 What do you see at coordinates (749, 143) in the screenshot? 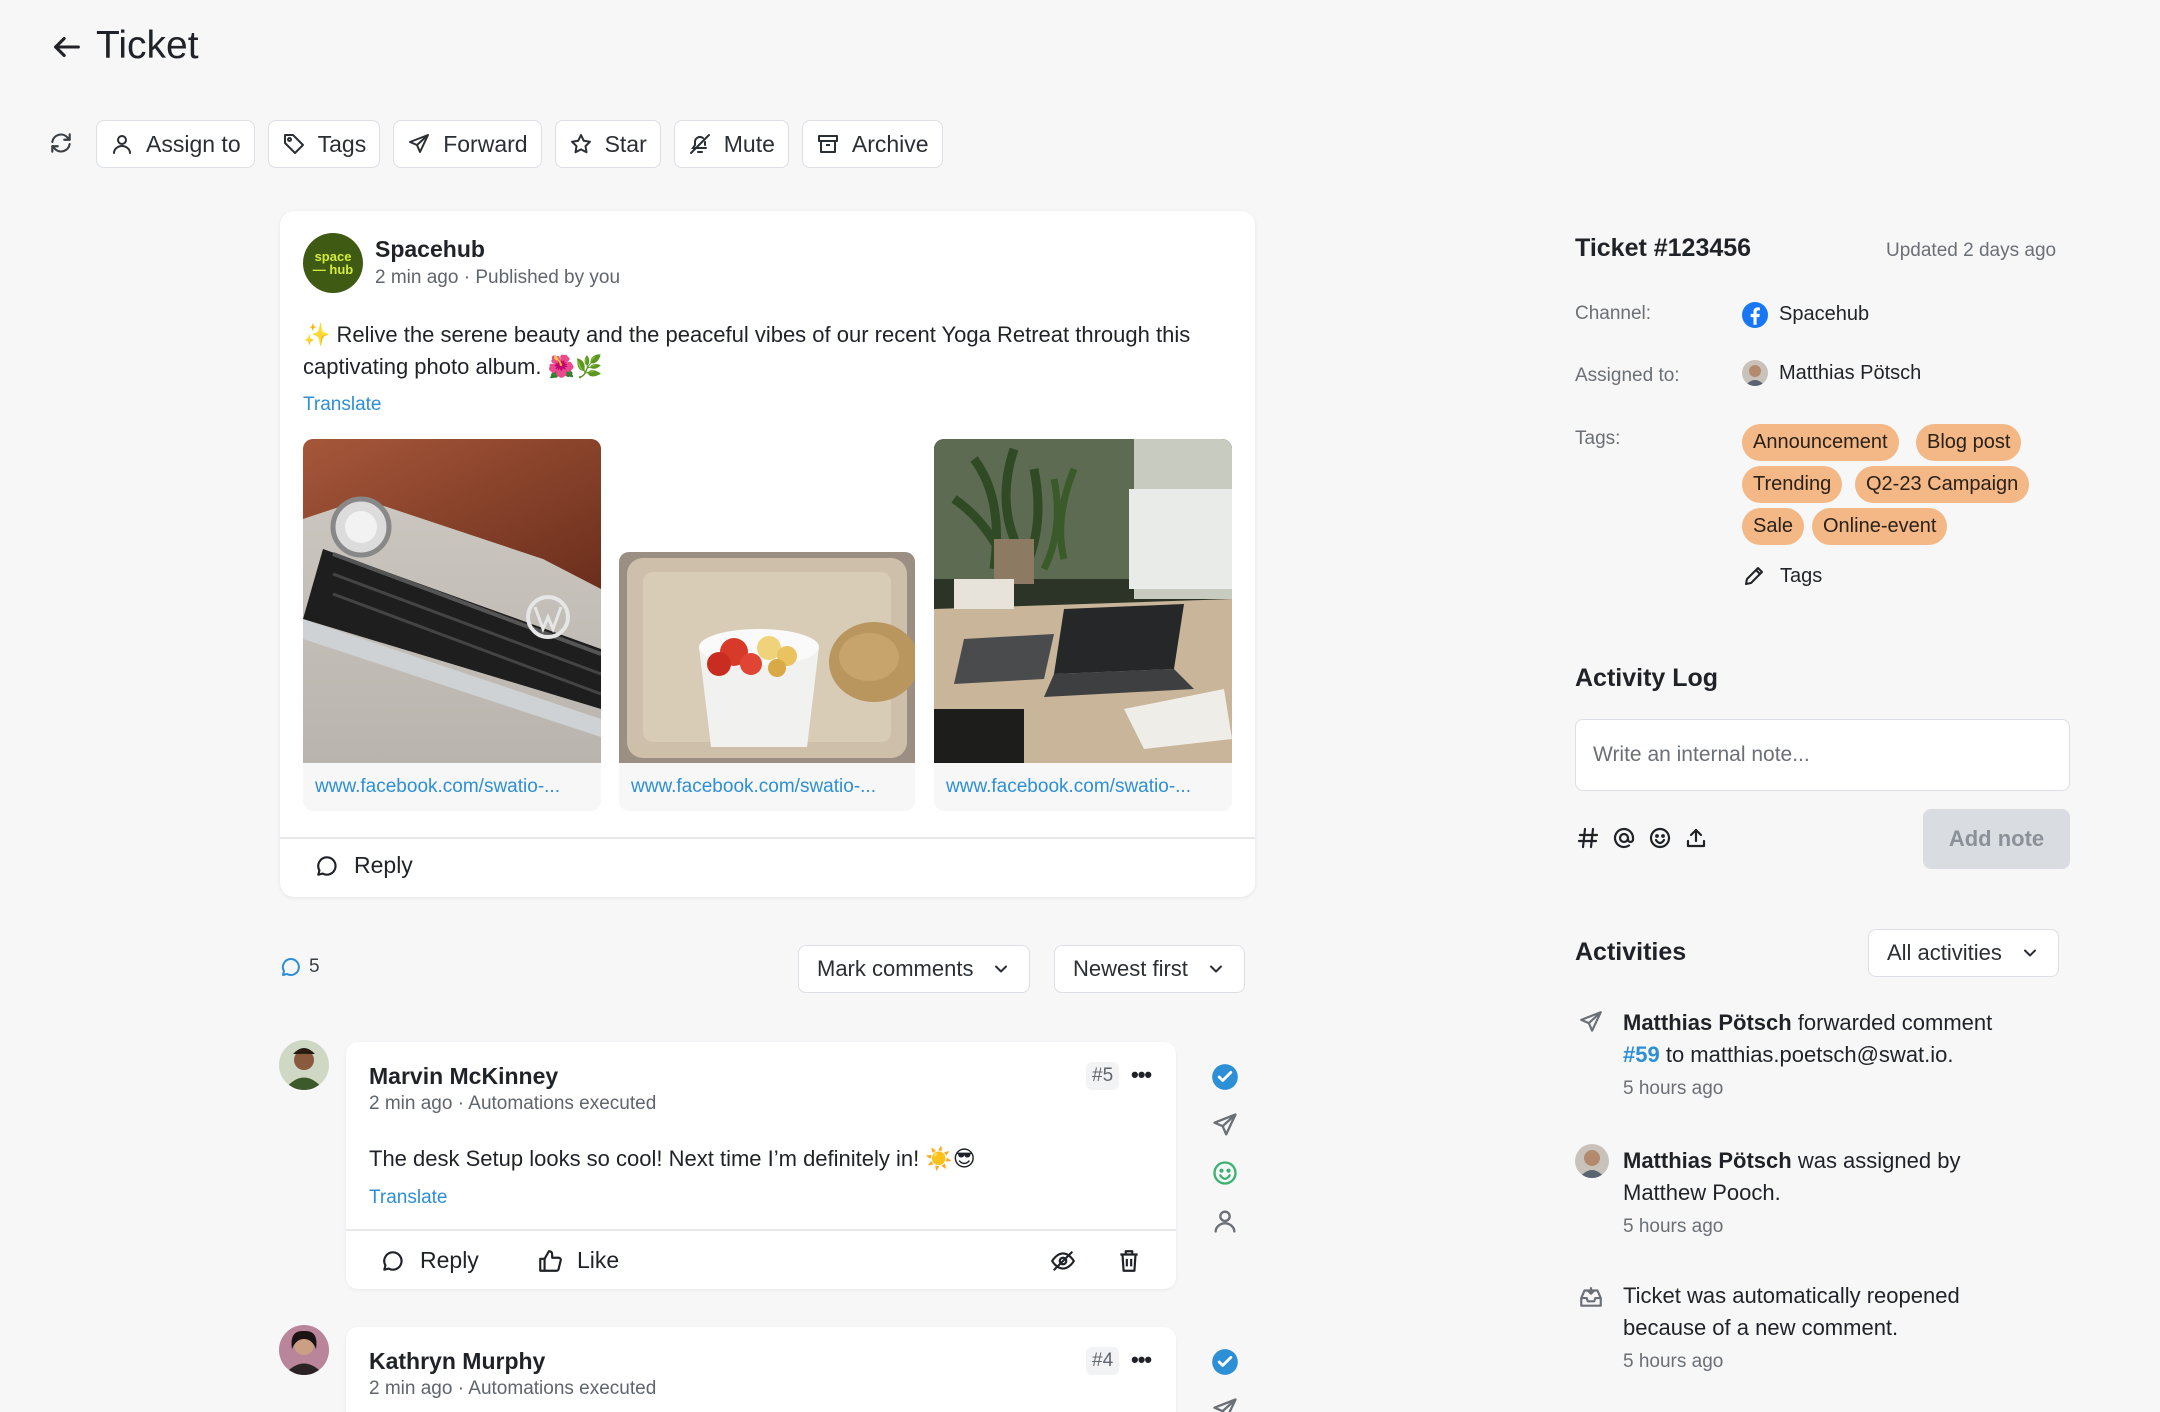
I see `mute-label: Mute` at bounding box center [749, 143].